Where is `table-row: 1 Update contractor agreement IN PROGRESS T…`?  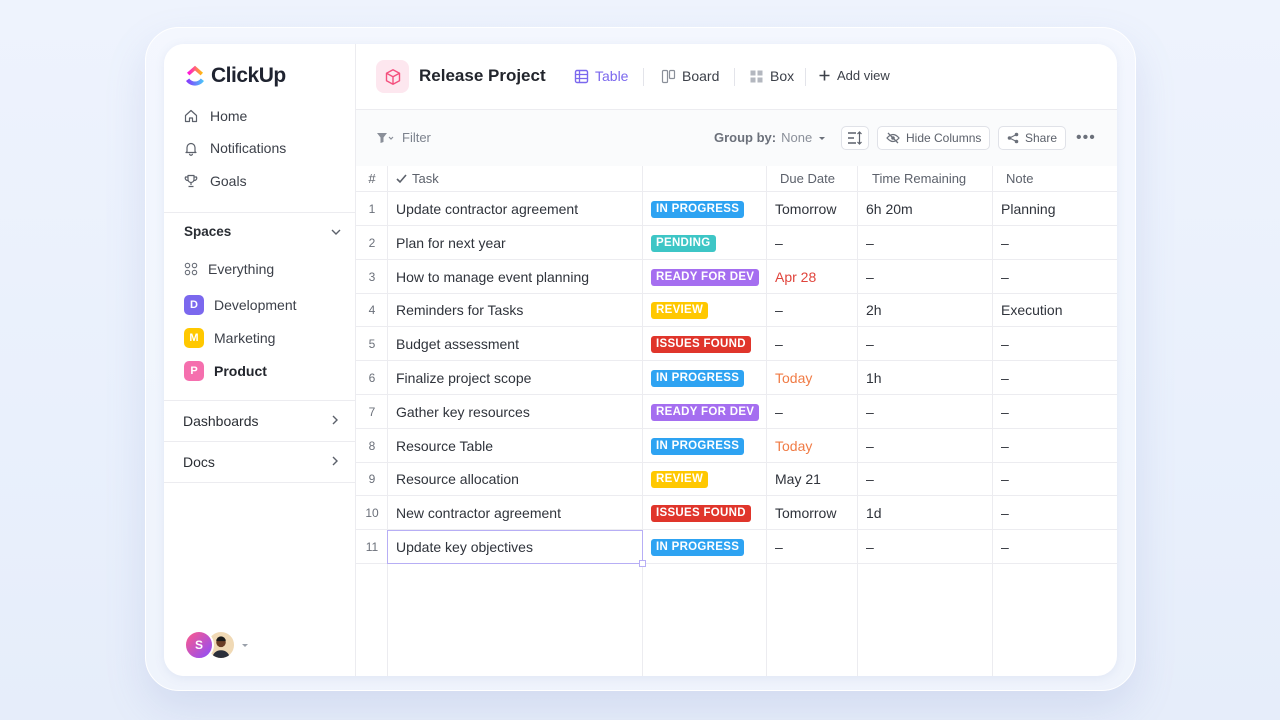 table-row: 1 Update contractor agreement IN PROGRESS T… is located at coordinates (736, 209).